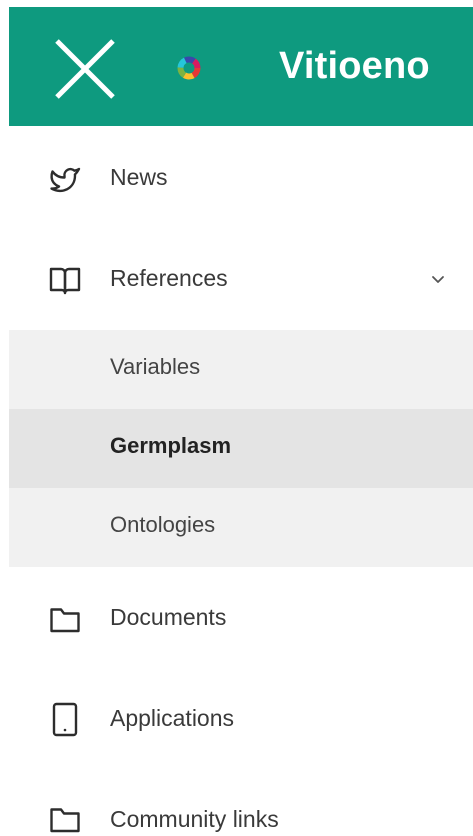  I want to click on submenu-item-variables-label: Variables, so click(155, 366).